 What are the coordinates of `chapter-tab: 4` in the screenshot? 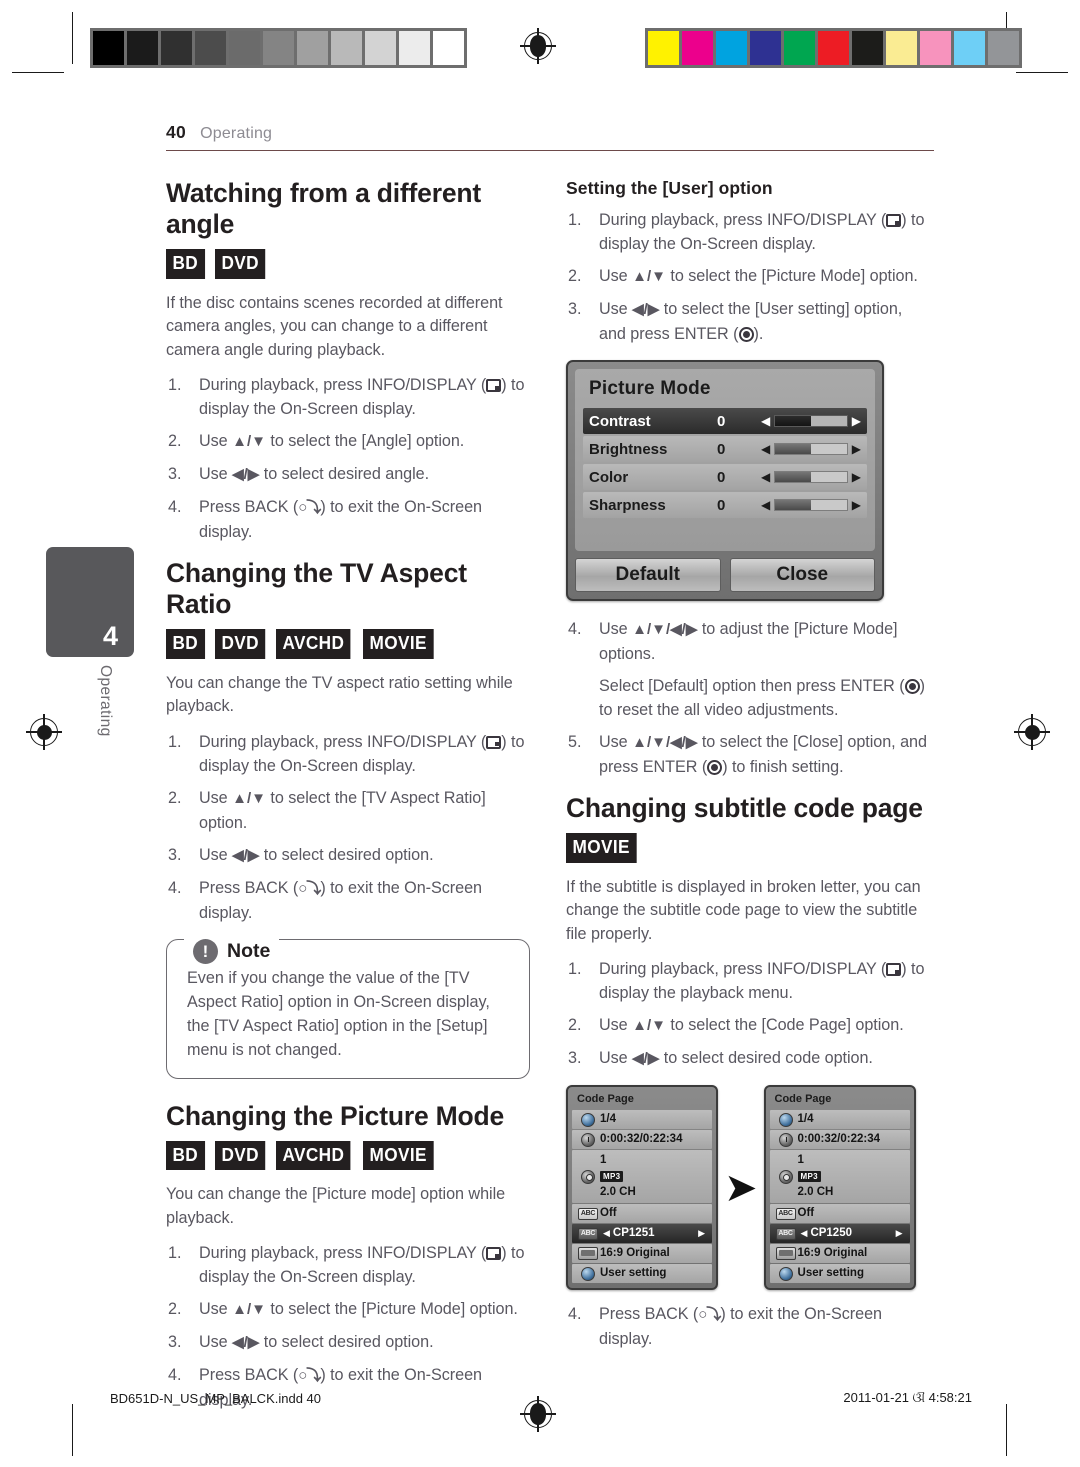 It's located at (90, 602).